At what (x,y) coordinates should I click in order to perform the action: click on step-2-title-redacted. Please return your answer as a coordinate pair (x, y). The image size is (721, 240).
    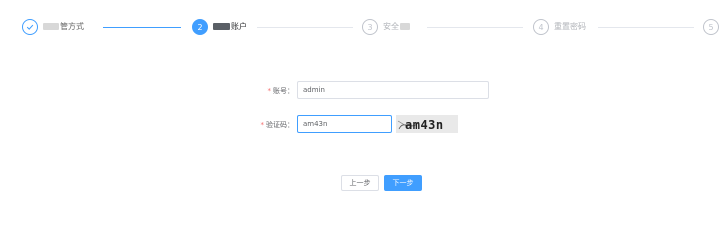
    Looking at the image, I should click on (221, 26).